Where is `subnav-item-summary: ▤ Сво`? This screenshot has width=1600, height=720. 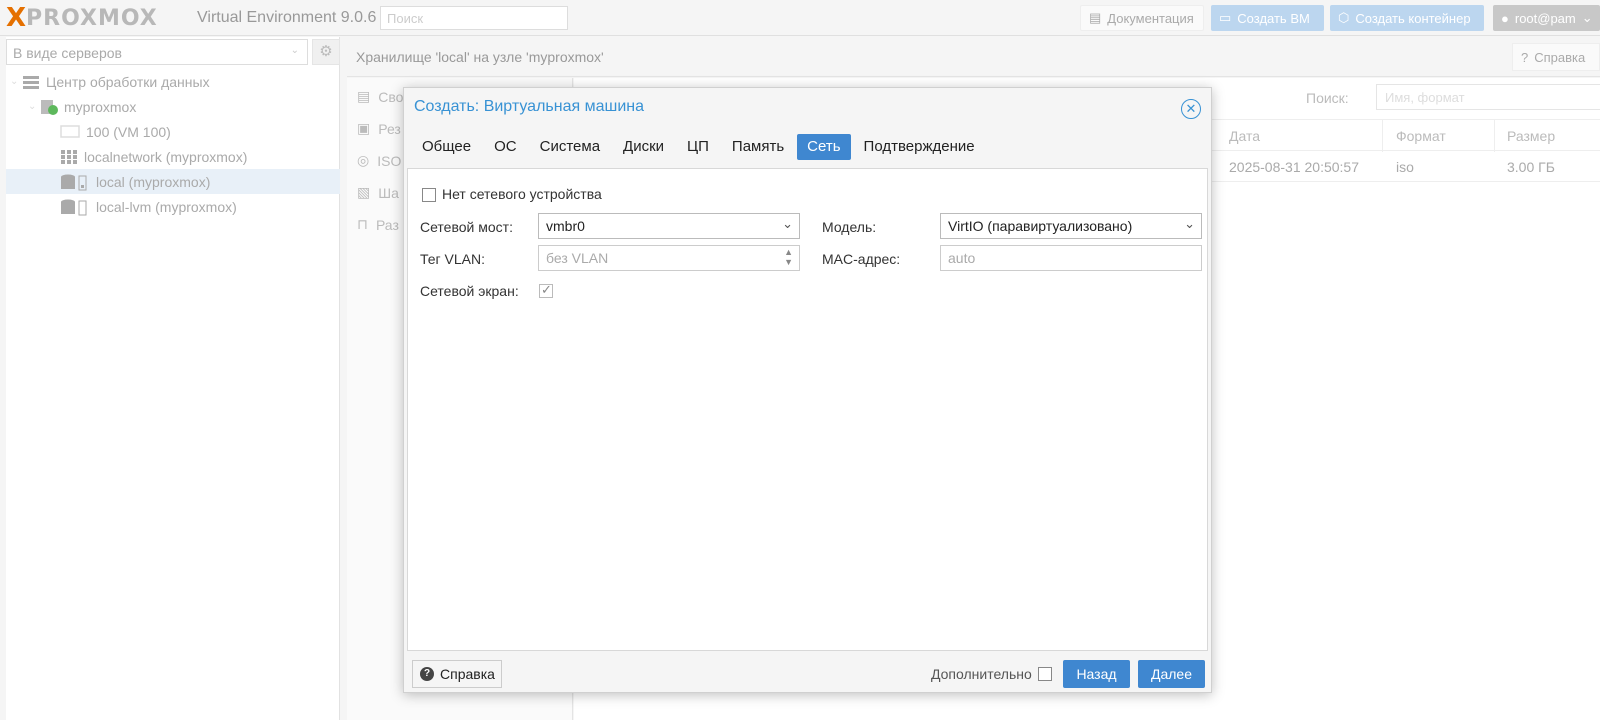 subnav-item-summary: ▤ Сво is located at coordinates (380, 96).